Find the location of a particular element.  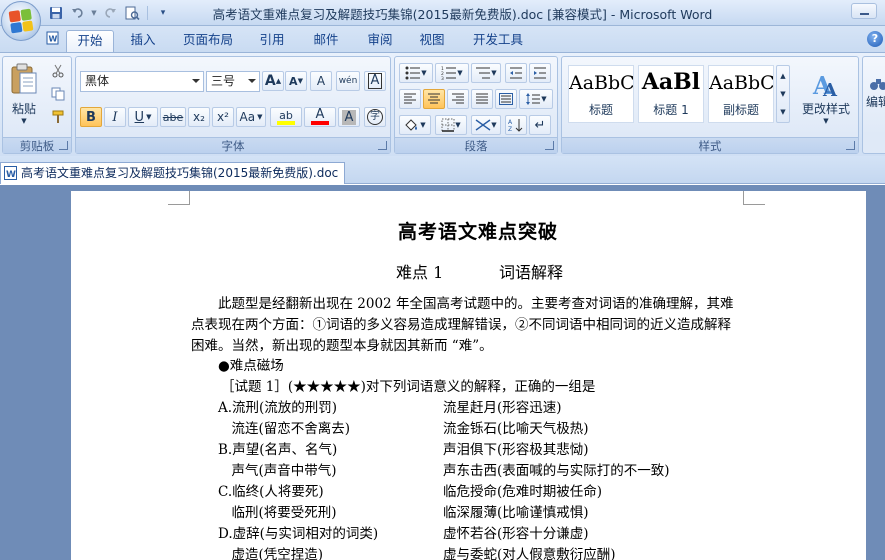

doc-title: 高考语文难点突破 is located at coordinates (478, 232).